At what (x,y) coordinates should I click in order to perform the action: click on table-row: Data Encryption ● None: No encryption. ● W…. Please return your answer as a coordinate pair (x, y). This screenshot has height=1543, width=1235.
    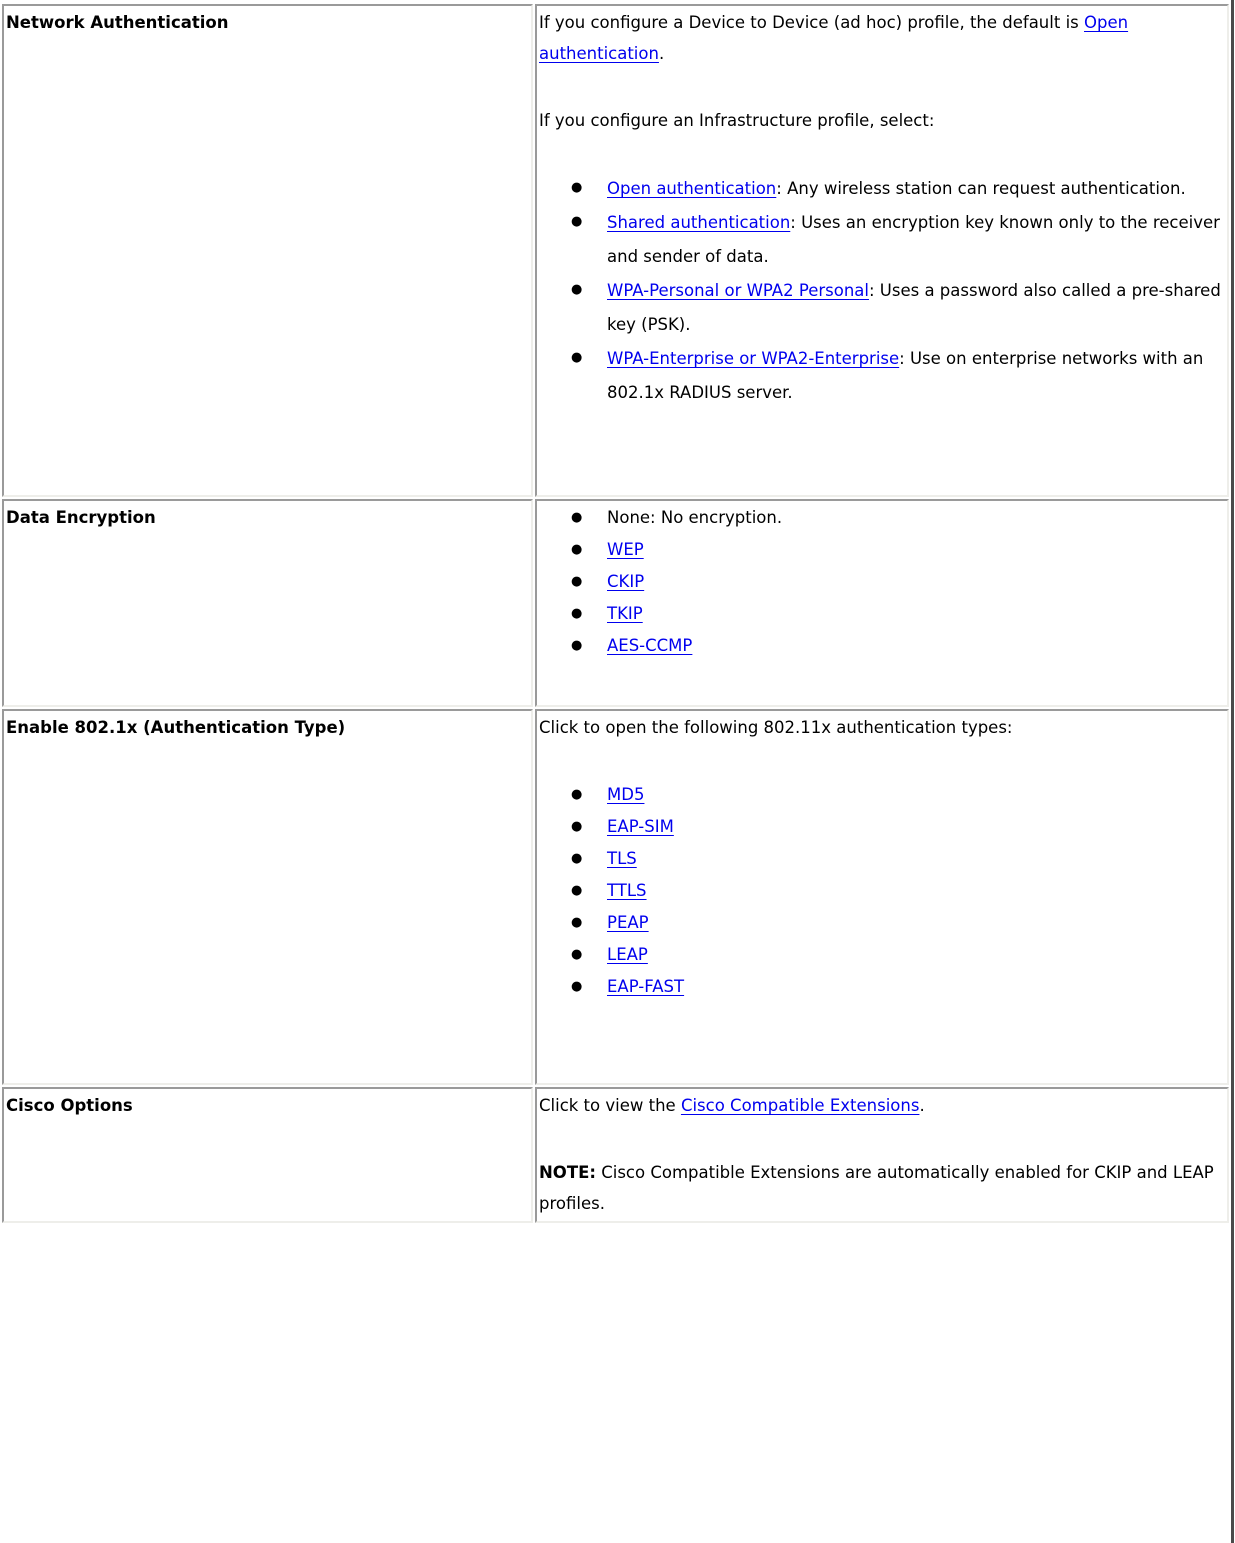
    Looking at the image, I should click on (615, 603).